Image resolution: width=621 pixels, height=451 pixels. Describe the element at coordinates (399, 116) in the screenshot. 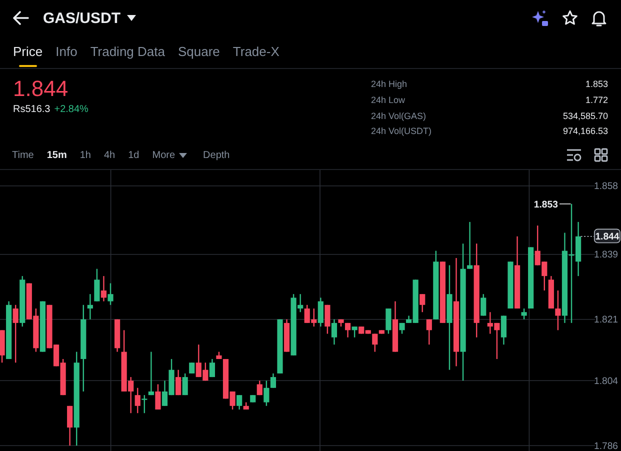

I see `stat-label: 24h Vol(GAS)` at that location.